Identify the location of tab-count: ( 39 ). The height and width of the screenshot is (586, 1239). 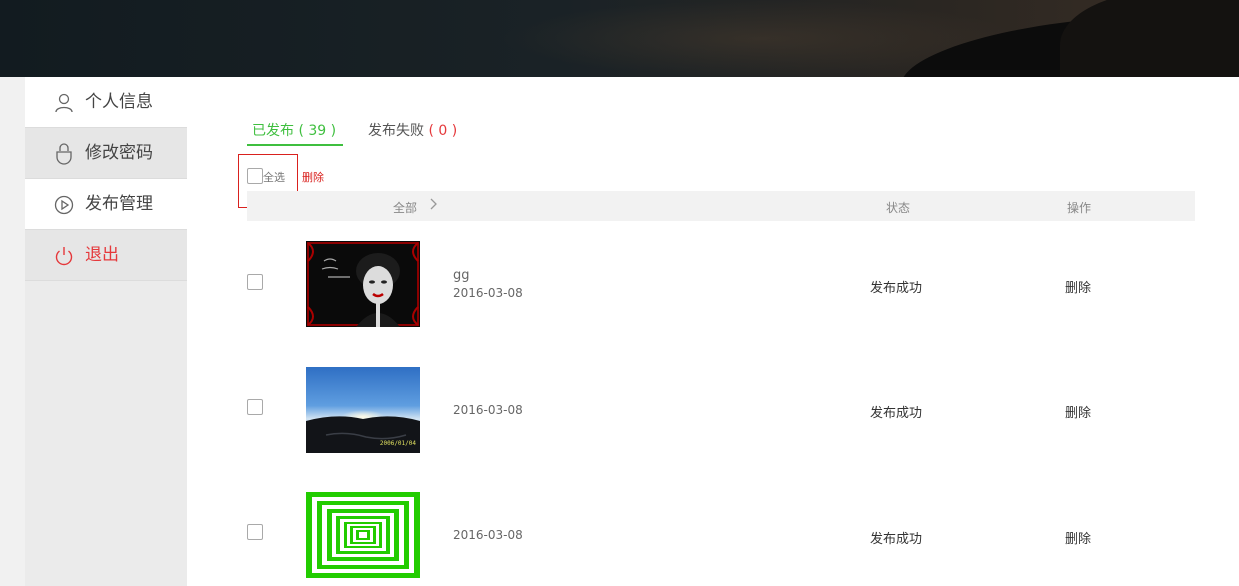
(317, 131).